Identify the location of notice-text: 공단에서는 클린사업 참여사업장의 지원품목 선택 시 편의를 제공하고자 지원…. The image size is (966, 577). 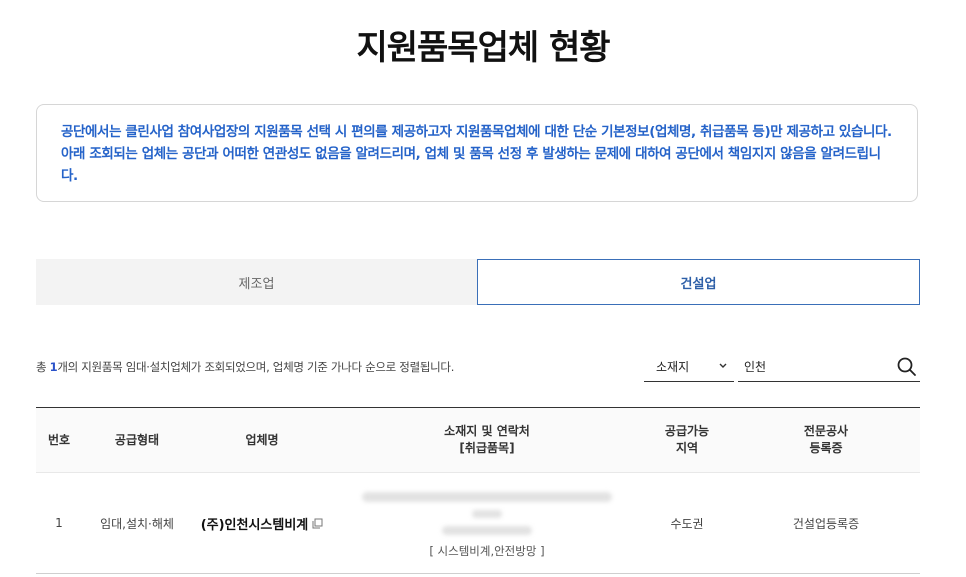
(476, 154).